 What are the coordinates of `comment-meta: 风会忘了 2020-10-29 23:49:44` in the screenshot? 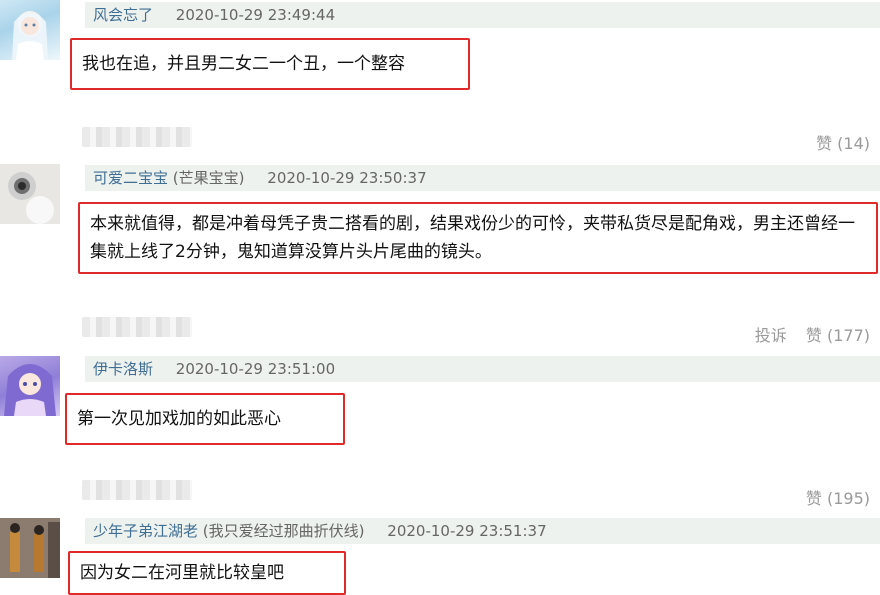 It's located at (482, 15).